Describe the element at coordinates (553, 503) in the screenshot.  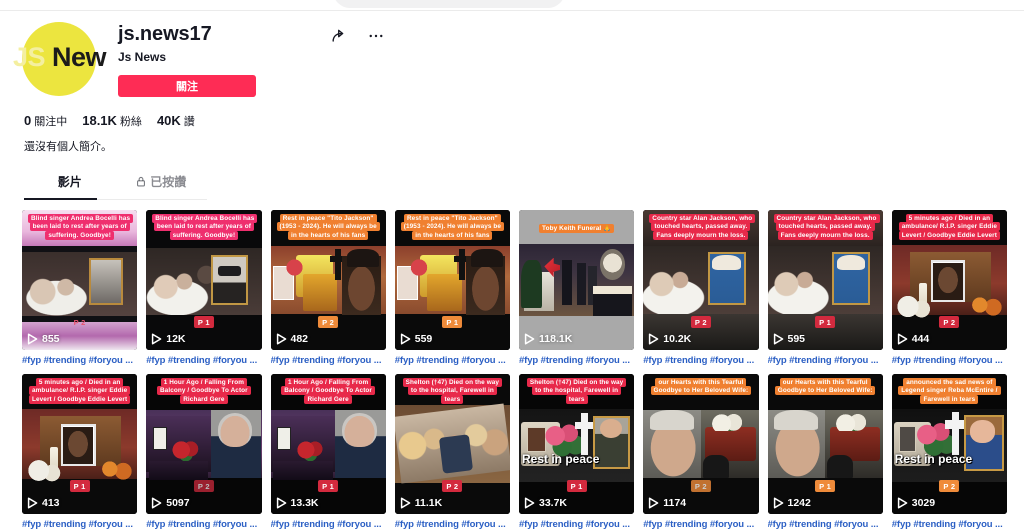
I see `play-count-value: 33.7K` at that location.